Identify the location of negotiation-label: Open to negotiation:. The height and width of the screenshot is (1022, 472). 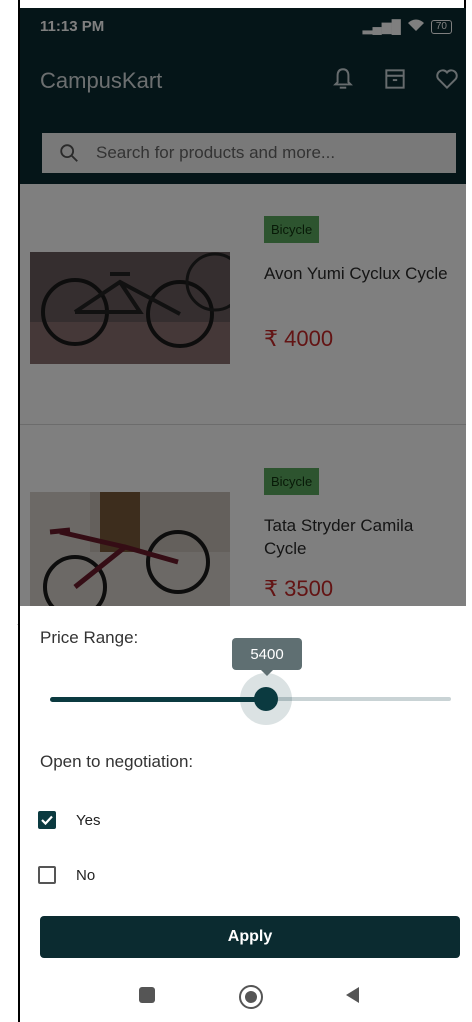
(117, 761).